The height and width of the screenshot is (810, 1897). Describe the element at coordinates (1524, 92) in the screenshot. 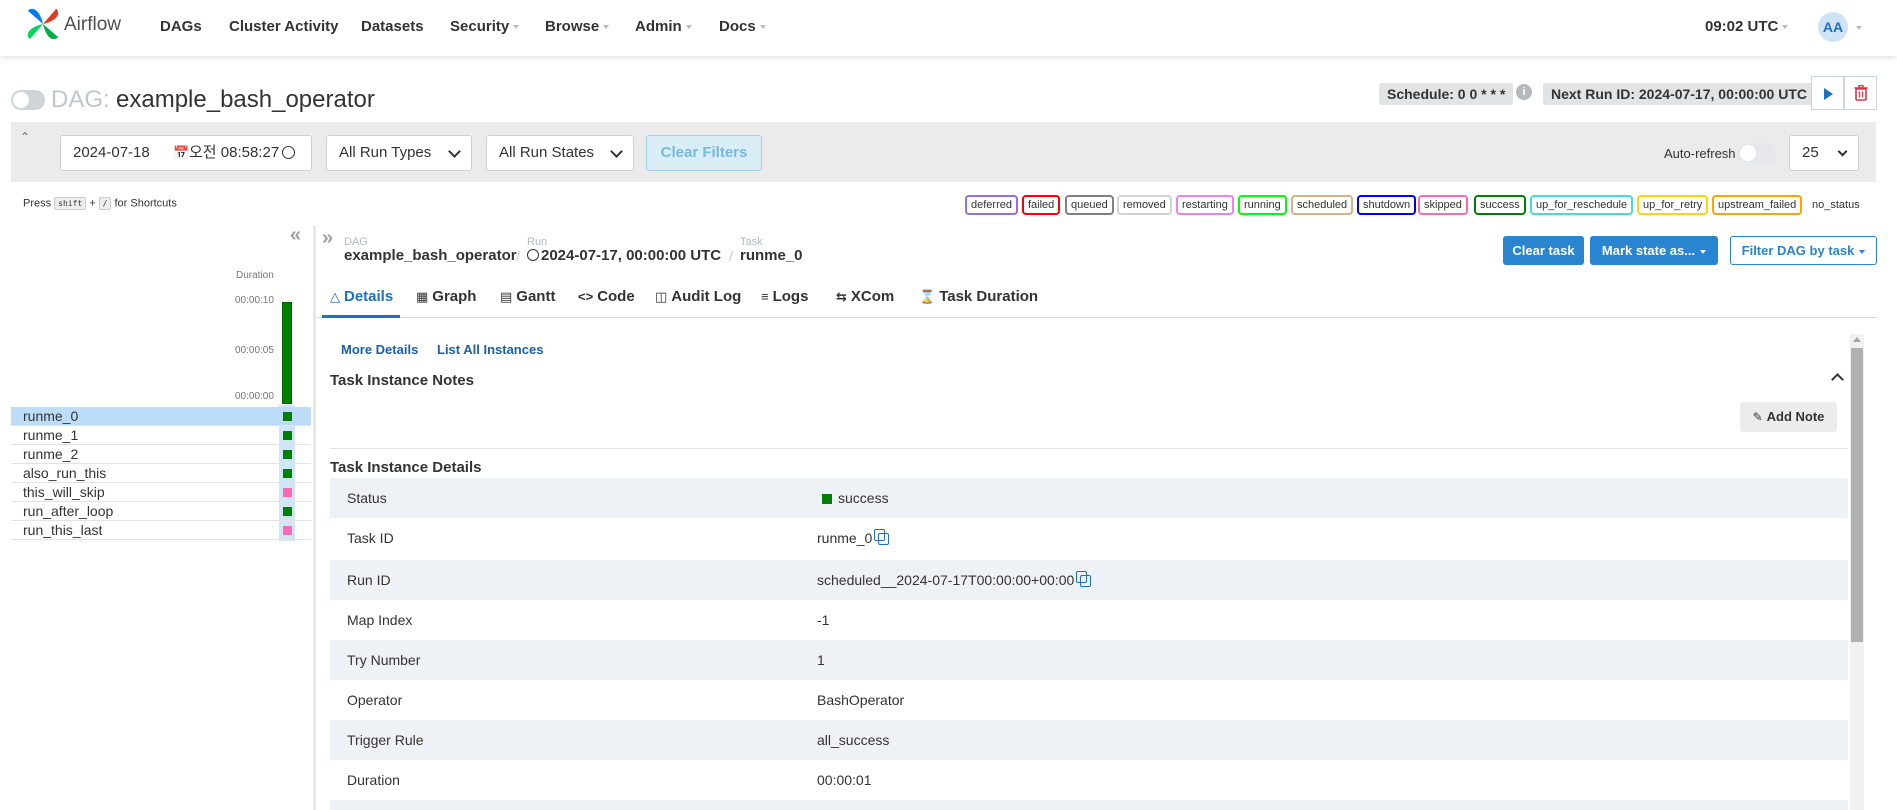

I see `info-icon: i` at that location.